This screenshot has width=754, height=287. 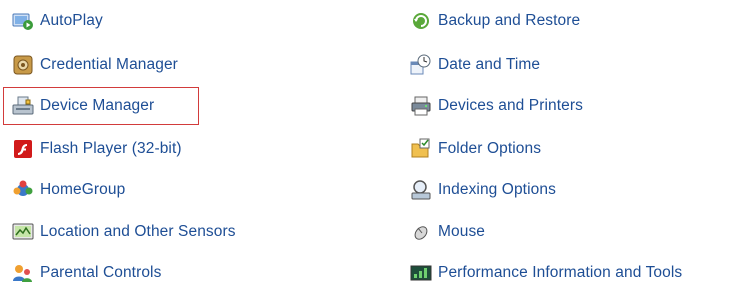 I want to click on item-autoplay: AutoPlay, so click(x=57, y=21).